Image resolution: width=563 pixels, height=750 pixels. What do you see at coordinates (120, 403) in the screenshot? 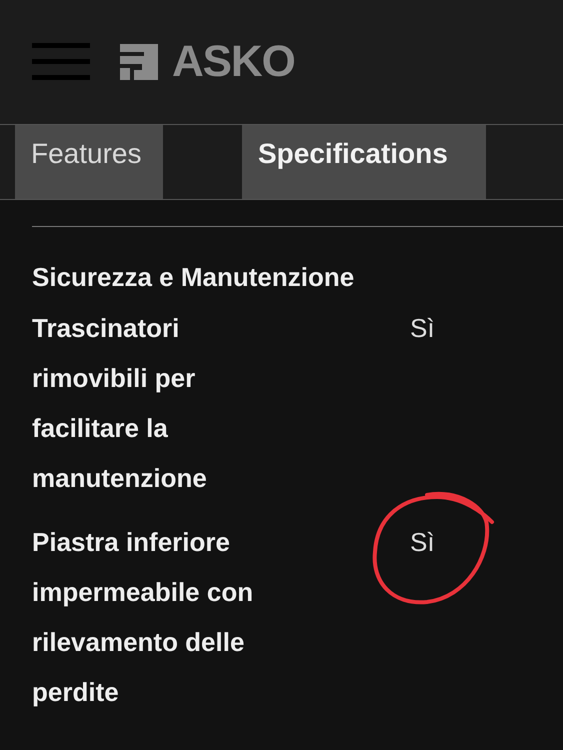
I see `spec-label: Trascinatori rimovibili per facilitare la manutenzione` at bounding box center [120, 403].